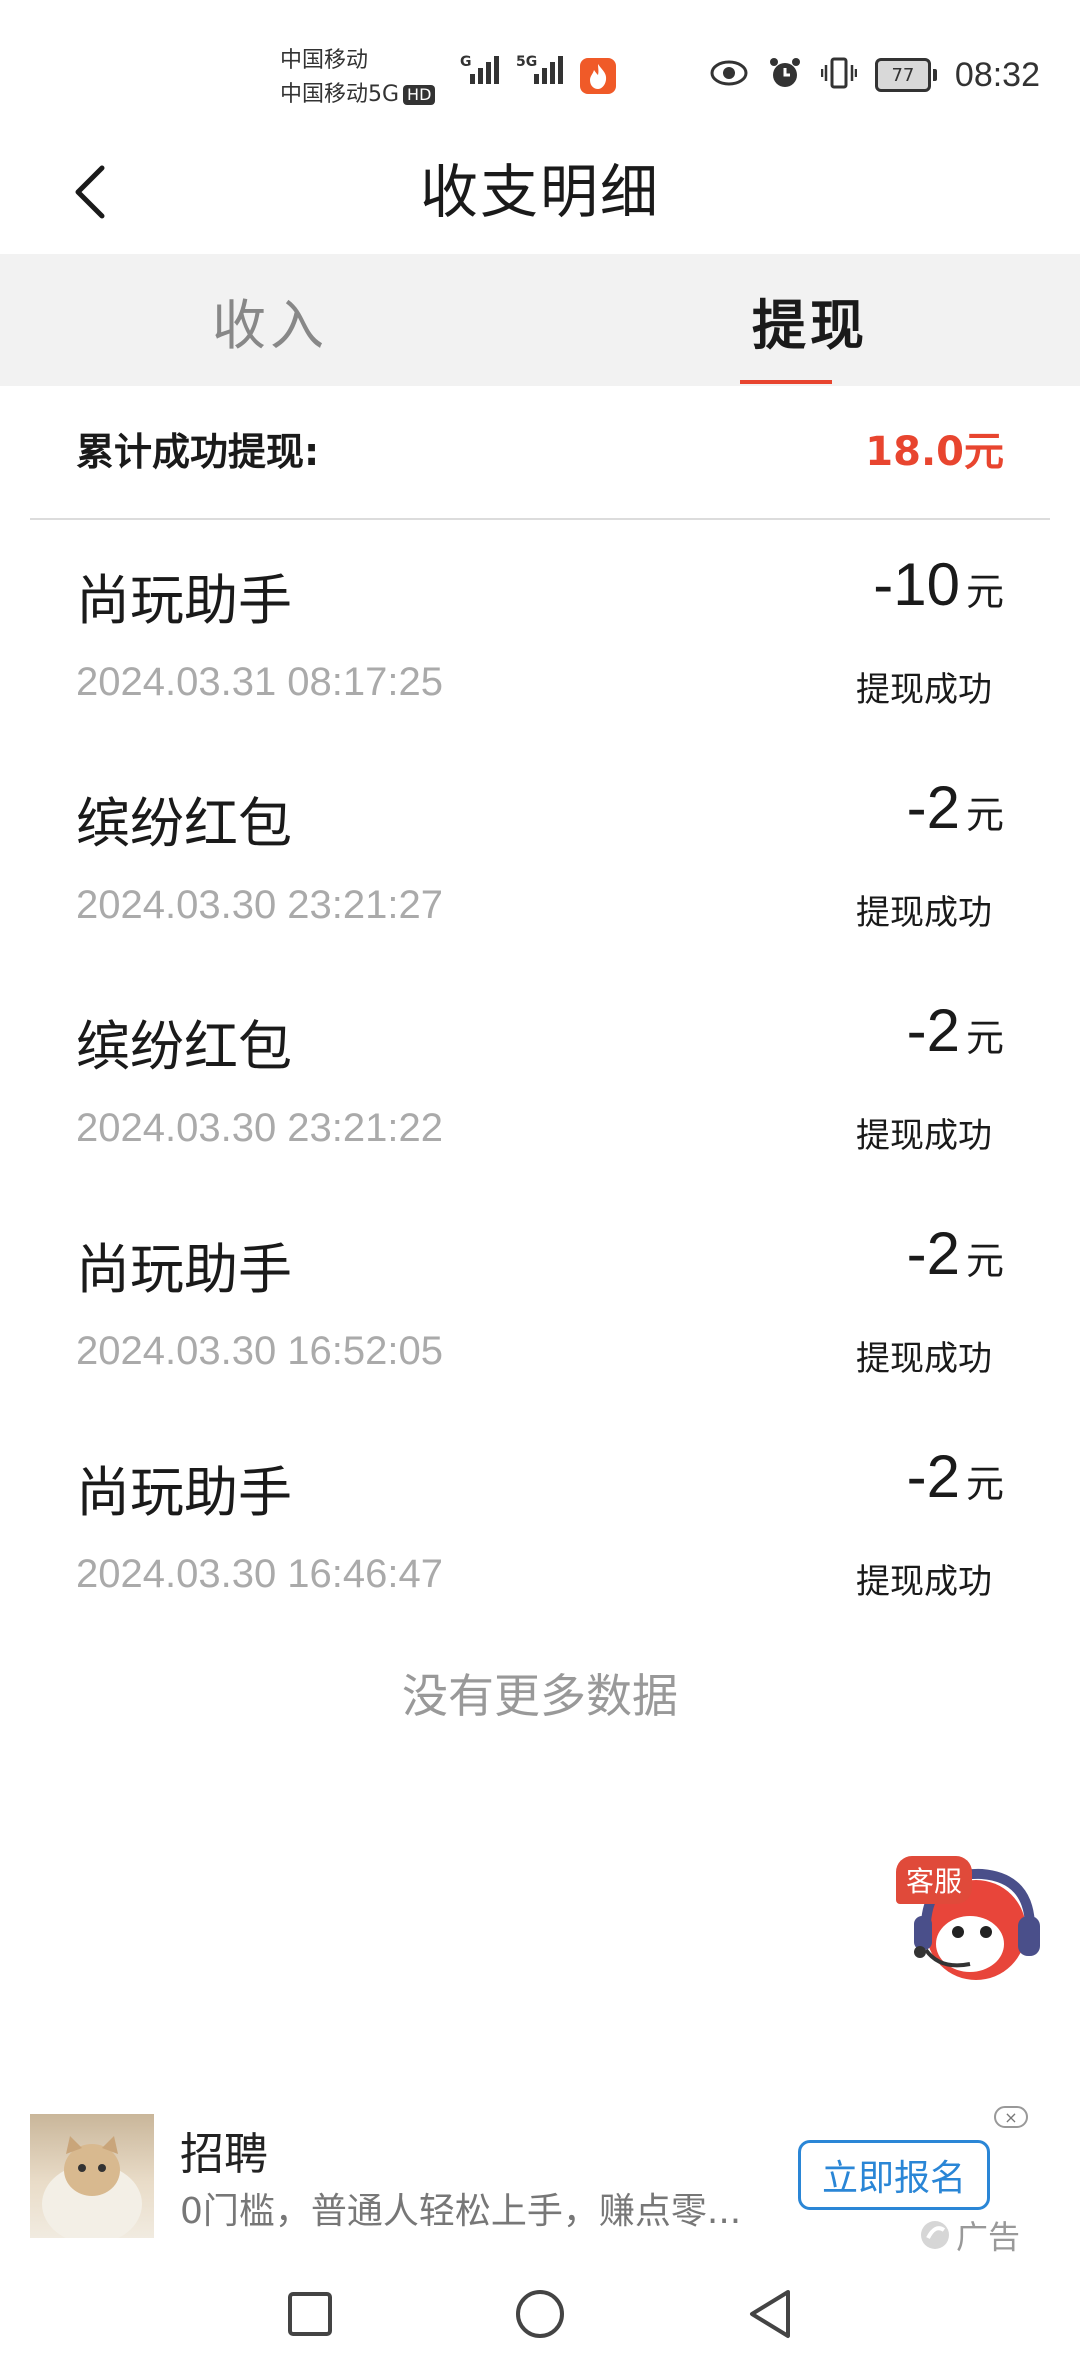 Image resolution: width=1080 pixels, height=2376 pixels. I want to click on carrier-2-row: 中国移动5G HD, so click(358, 95).